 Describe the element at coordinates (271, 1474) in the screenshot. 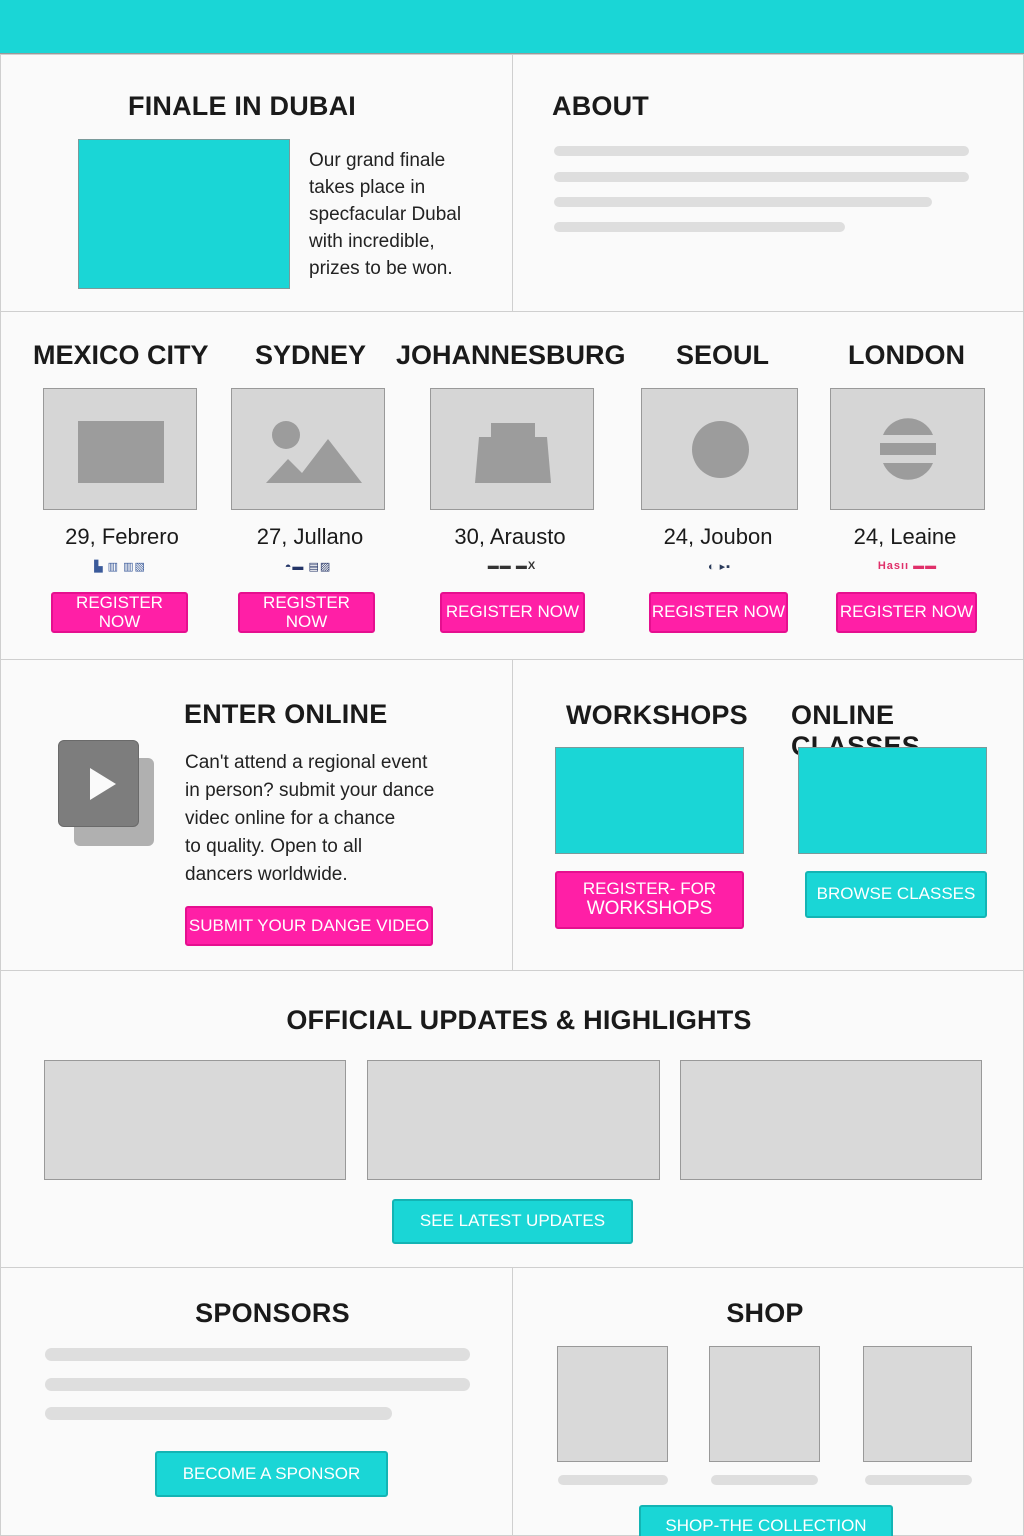

I see `become-sponsor-button: BECOME A SPONSOR` at that location.